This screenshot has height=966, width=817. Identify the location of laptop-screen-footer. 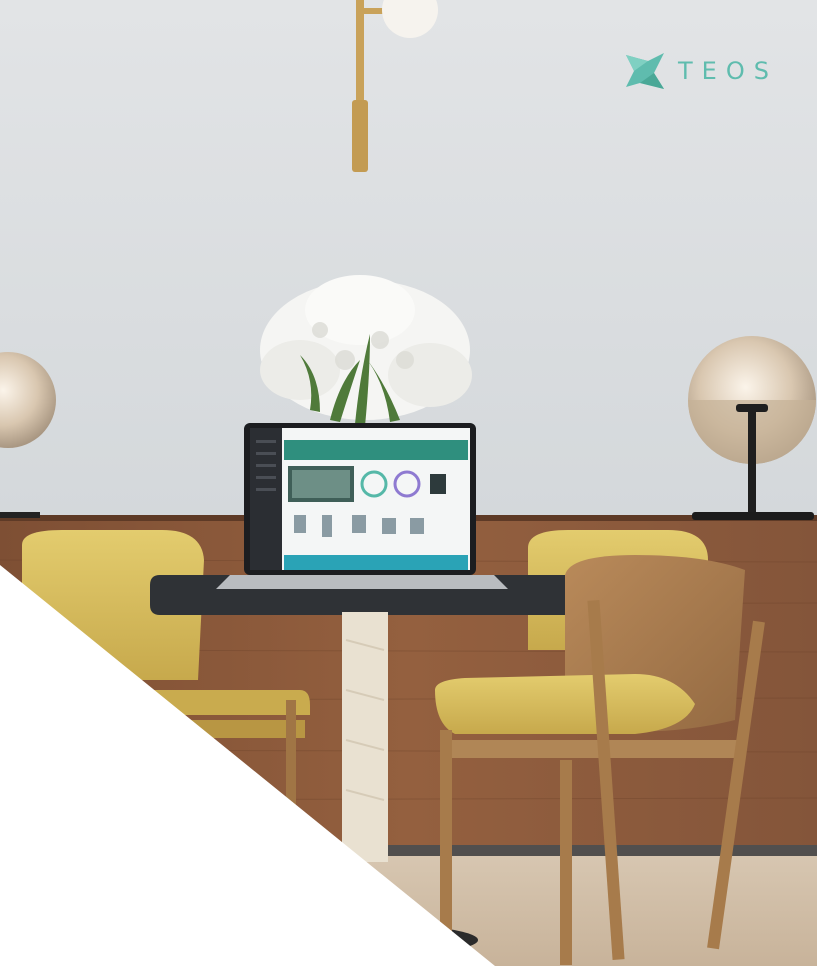
(376, 562).